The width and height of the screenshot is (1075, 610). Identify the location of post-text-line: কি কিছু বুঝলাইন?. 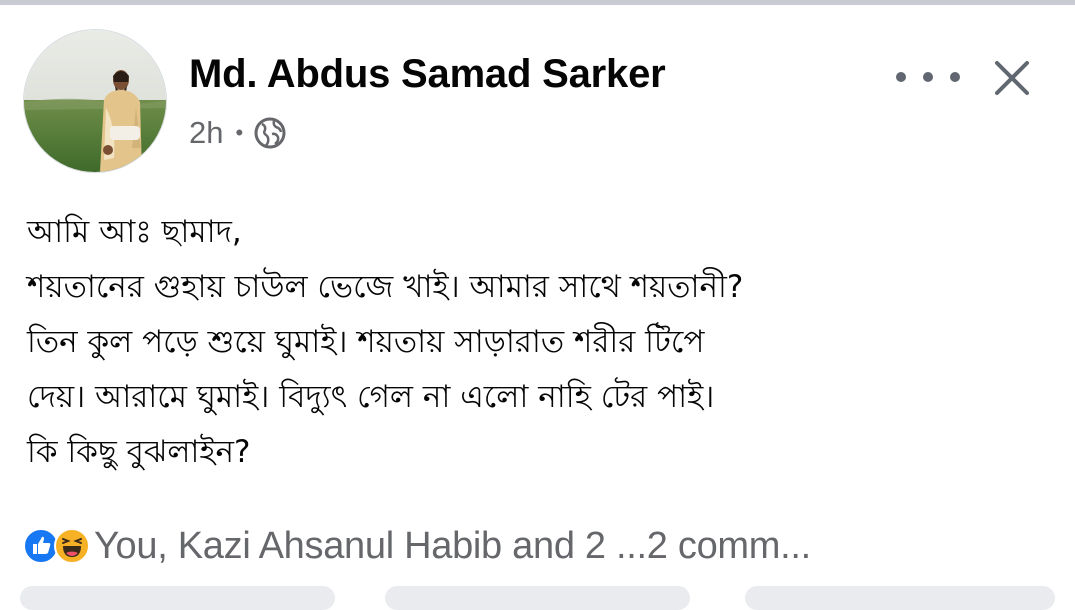
(139, 452).